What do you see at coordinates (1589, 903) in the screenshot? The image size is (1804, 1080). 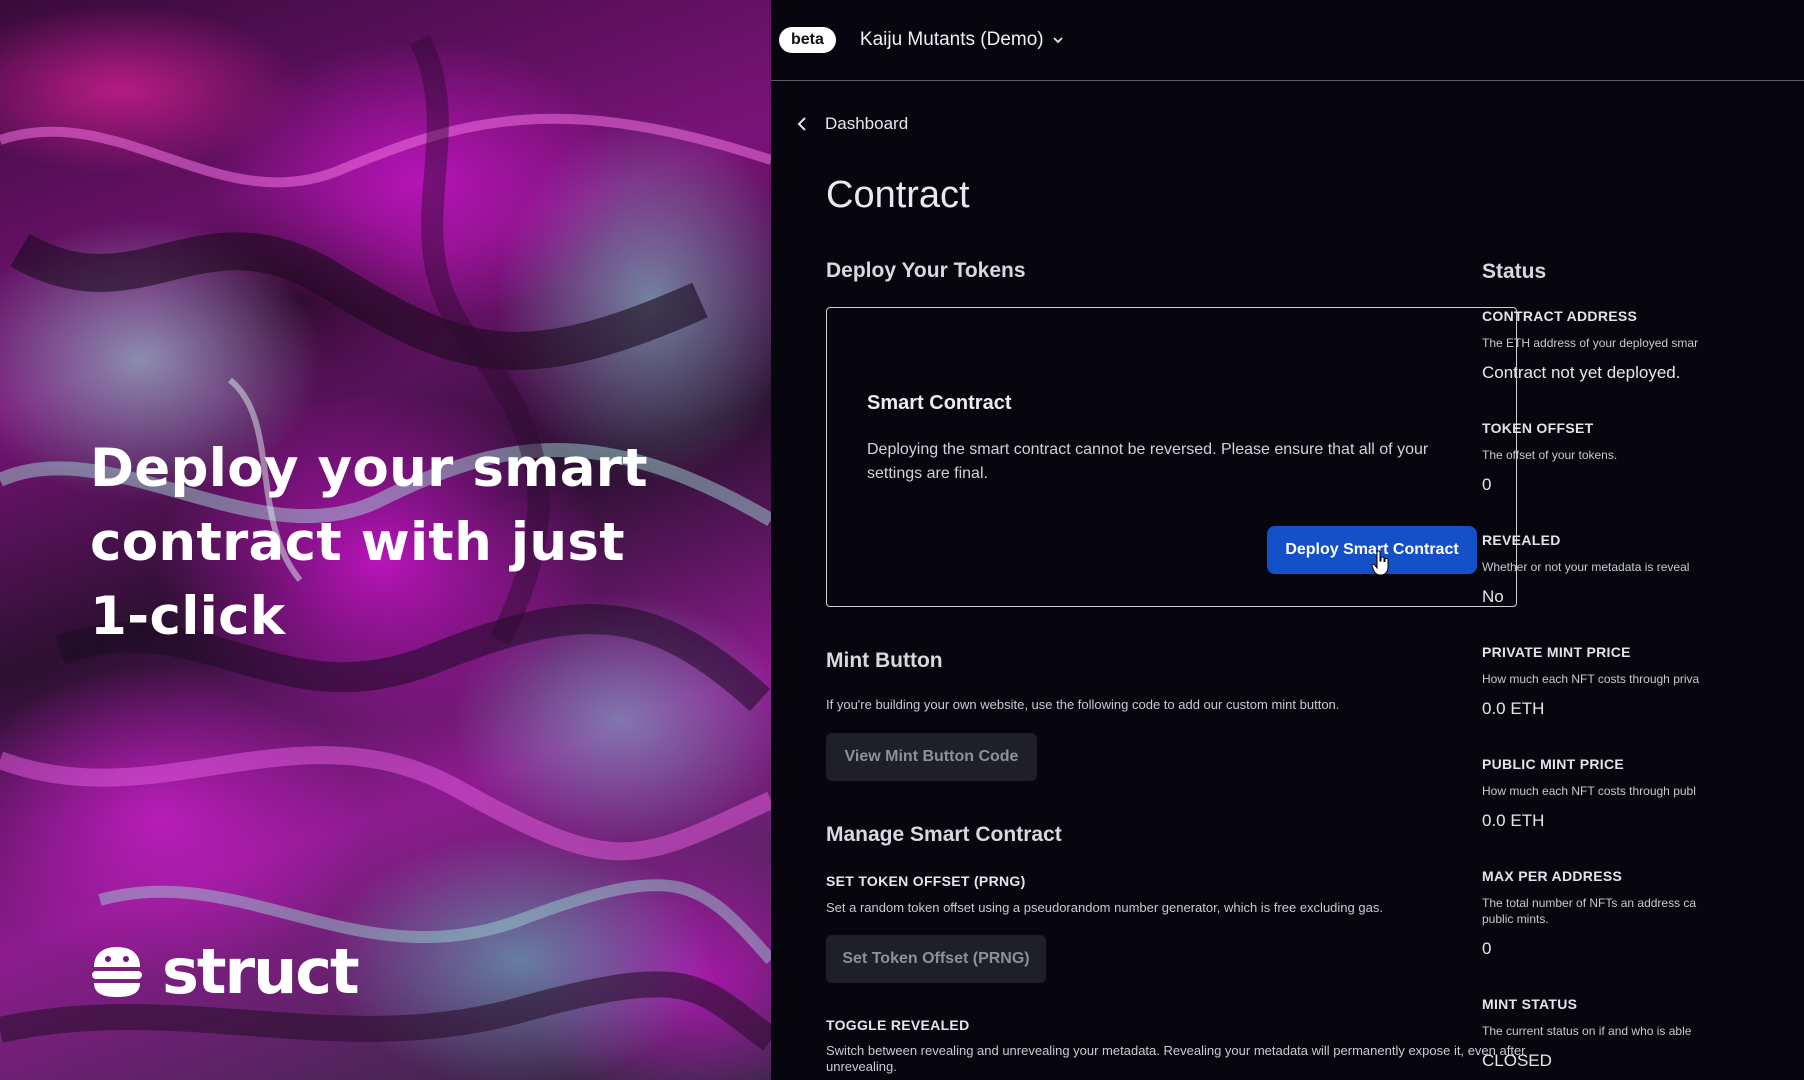 I see `status-max-per-address-desc: The total number of NFTs an address ca` at bounding box center [1589, 903].